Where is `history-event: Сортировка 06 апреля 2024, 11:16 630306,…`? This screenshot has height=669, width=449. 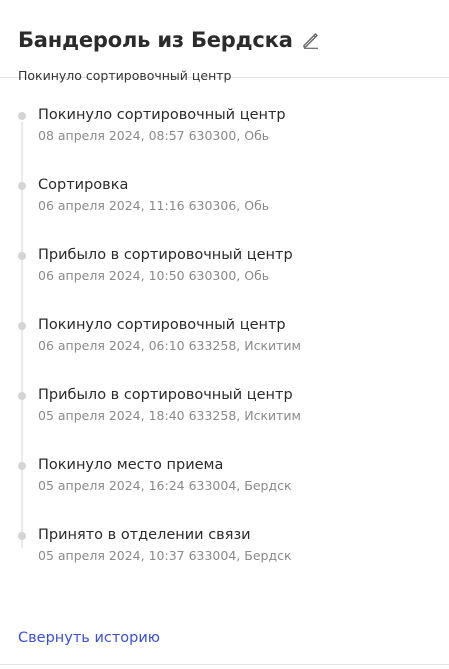 history-event: Сортировка 06 апреля 2024, 11:16 630306,… is located at coordinates (224, 211).